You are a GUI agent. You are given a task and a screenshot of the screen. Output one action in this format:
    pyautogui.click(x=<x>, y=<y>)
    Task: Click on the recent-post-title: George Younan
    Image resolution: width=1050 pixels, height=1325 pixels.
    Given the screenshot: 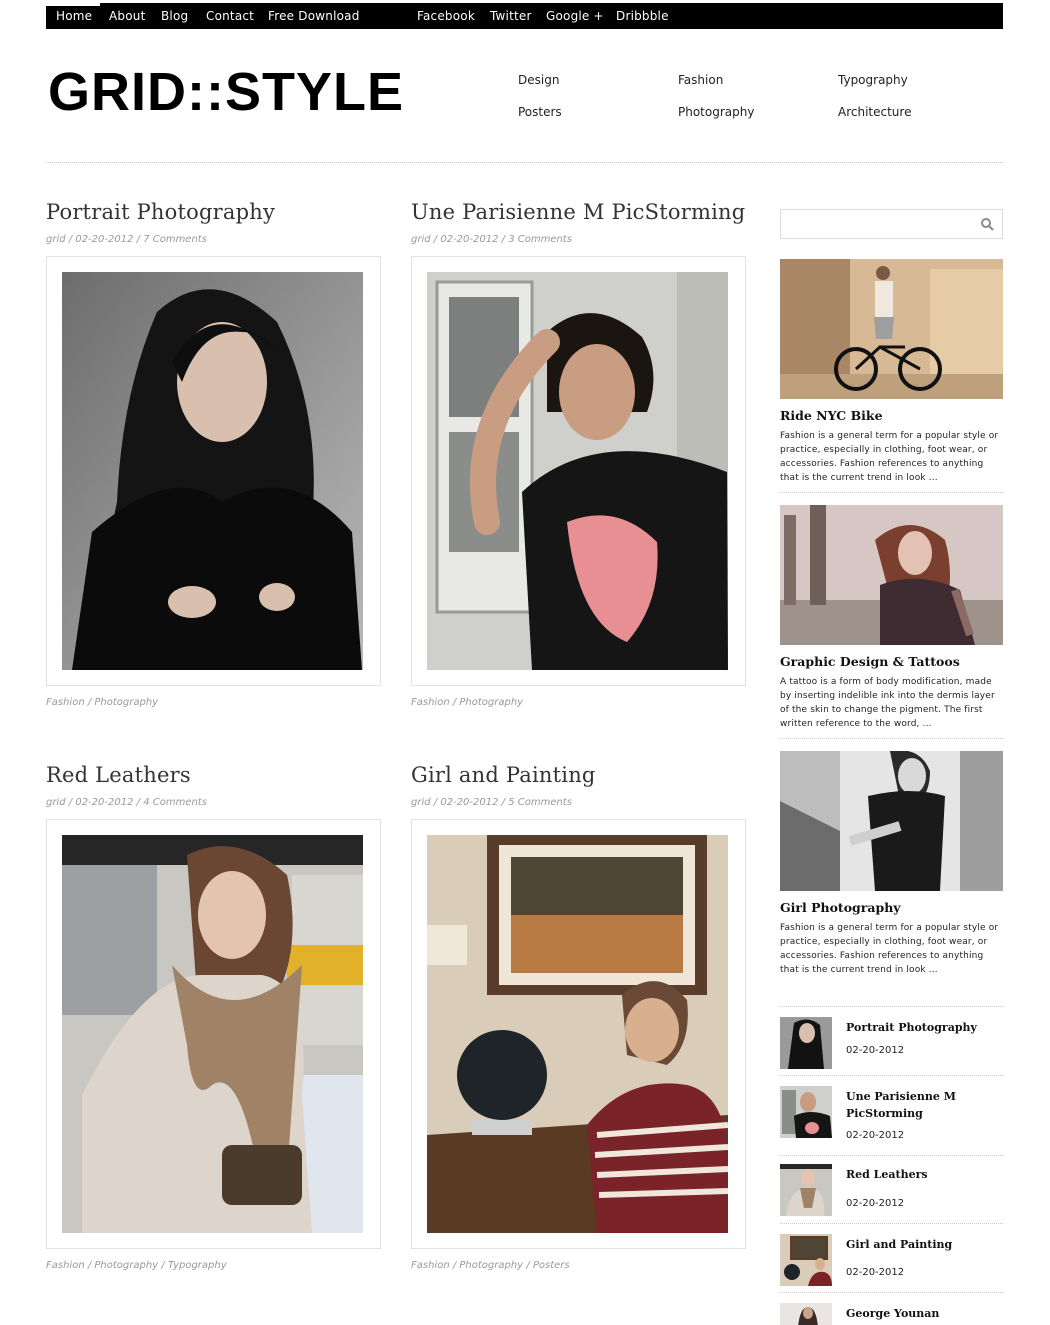 What is the action you would take?
    pyautogui.click(x=921, y=1313)
    